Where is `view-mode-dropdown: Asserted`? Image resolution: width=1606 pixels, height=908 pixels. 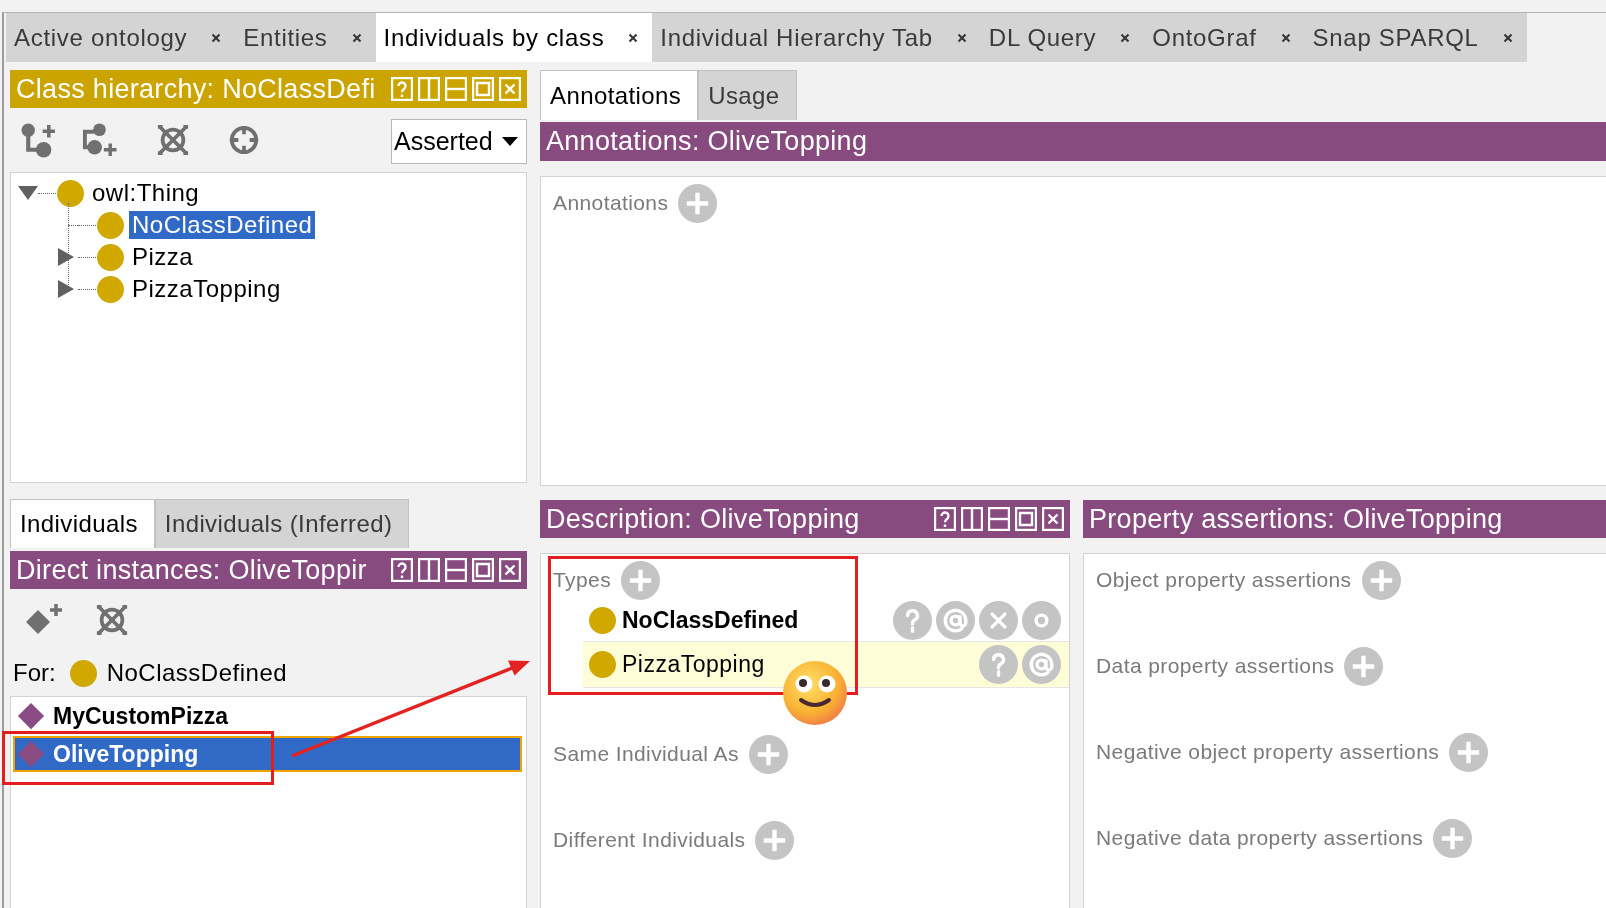
view-mode-dropdown: Asserted is located at coordinates (459, 141).